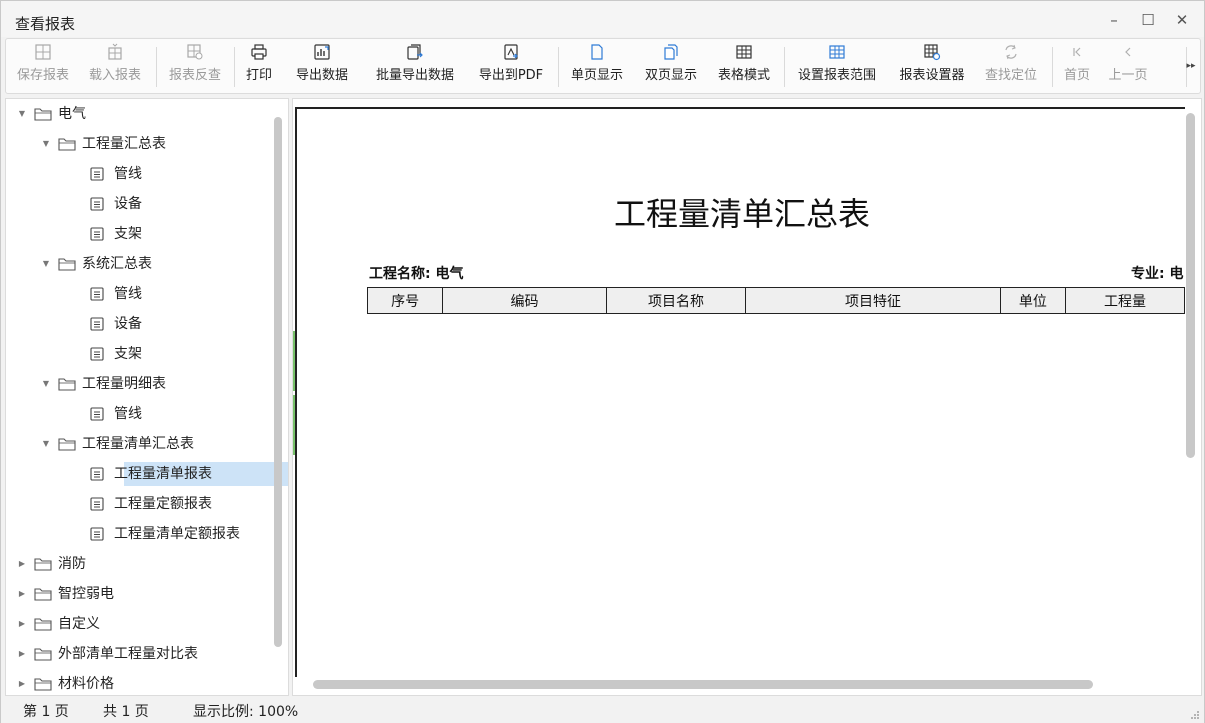  I want to click on print-button: 打印, so click(259, 66).